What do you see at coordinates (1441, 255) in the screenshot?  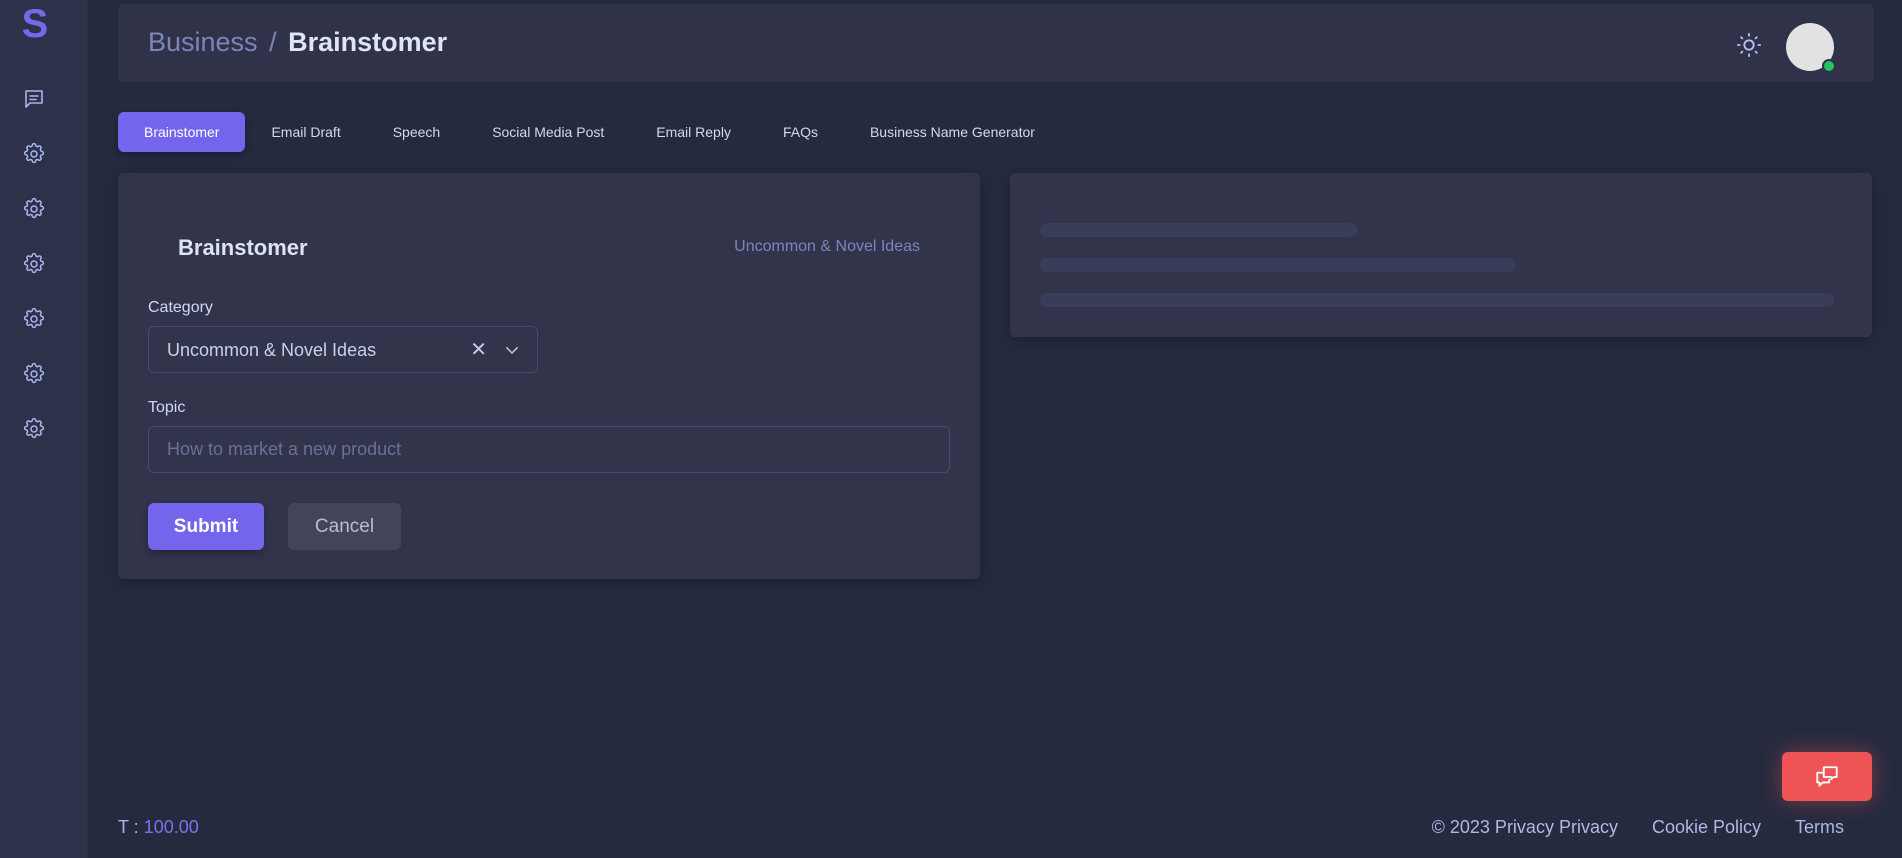 I see `result-card` at bounding box center [1441, 255].